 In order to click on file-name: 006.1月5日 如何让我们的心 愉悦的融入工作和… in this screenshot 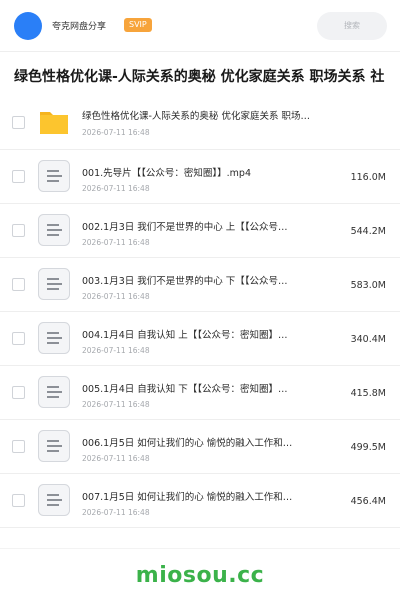, I will do `click(187, 443)`.